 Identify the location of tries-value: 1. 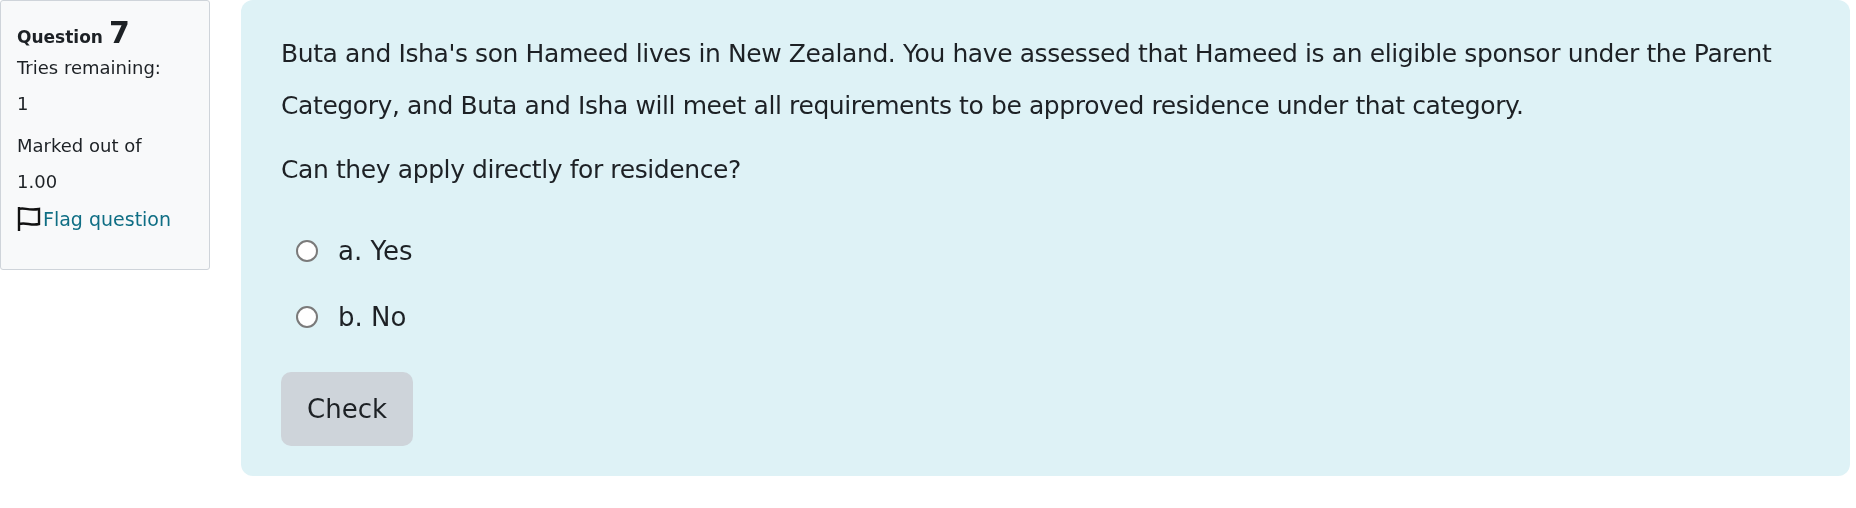
(23, 104).